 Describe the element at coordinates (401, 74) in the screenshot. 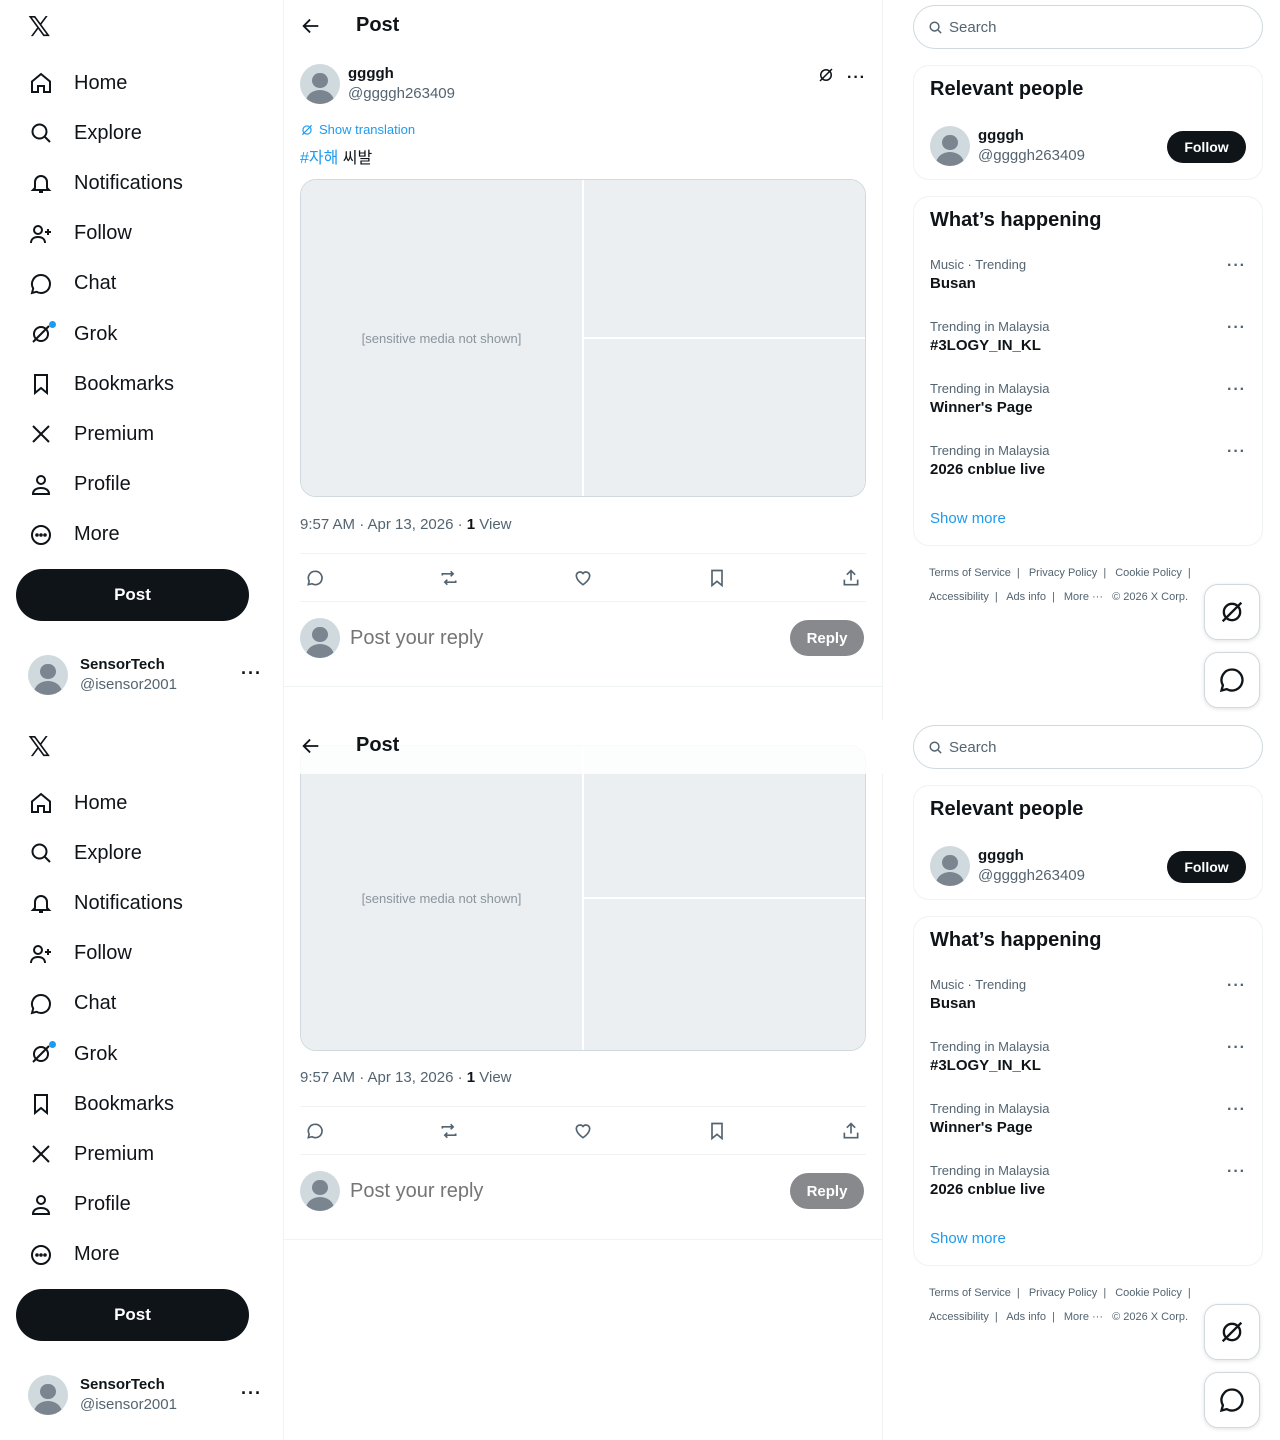

I see `author-name: ggggh` at that location.